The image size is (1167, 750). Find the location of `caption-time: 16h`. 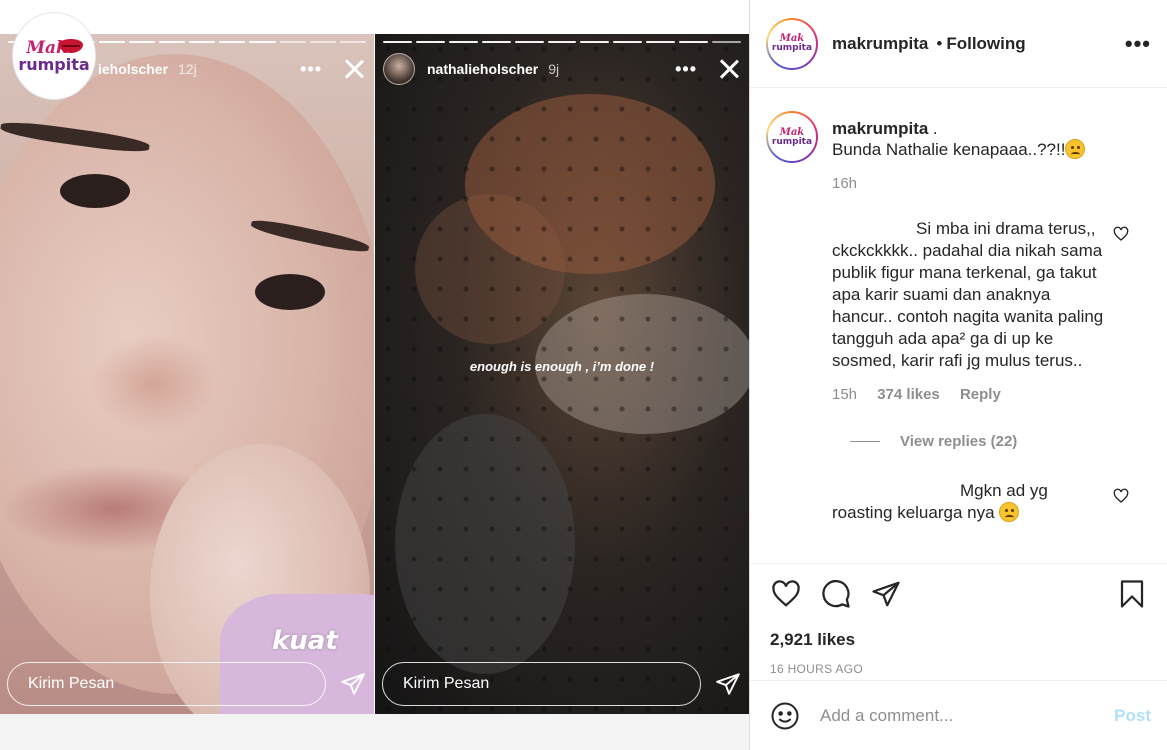

caption-time: 16h is located at coordinates (845, 183).